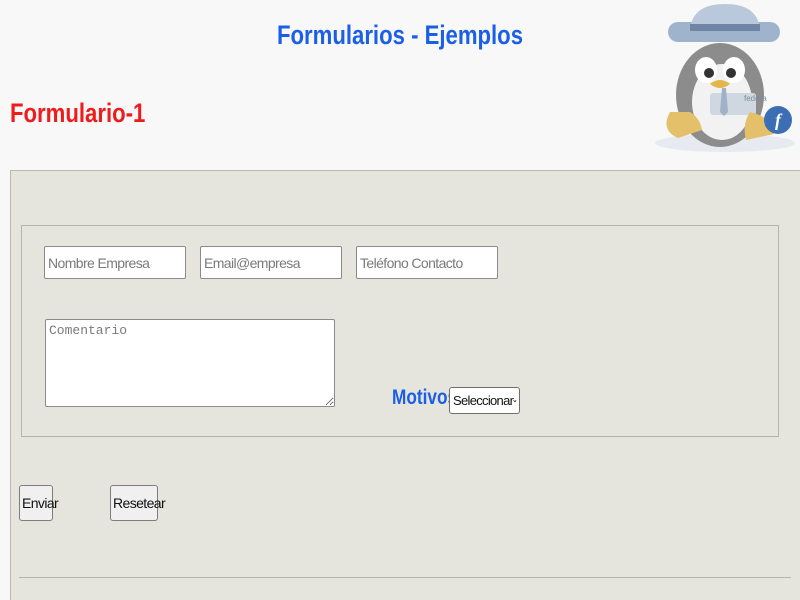  What do you see at coordinates (515, 400) in the screenshot?
I see `chevron-down-icon` at bounding box center [515, 400].